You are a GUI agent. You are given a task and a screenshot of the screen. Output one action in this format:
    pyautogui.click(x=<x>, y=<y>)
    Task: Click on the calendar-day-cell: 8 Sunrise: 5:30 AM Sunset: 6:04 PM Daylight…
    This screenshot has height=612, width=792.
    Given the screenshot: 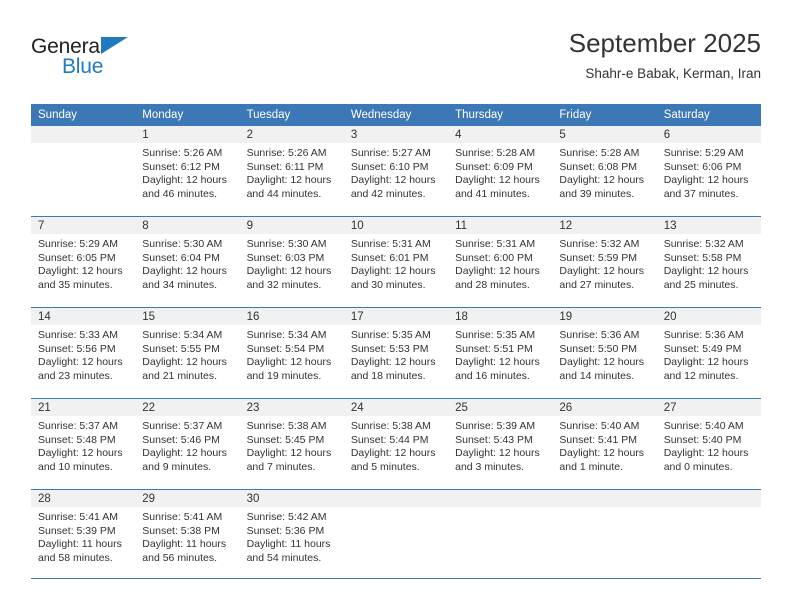 What is the action you would take?
    pyautogui.click(x=187, y=262)
    